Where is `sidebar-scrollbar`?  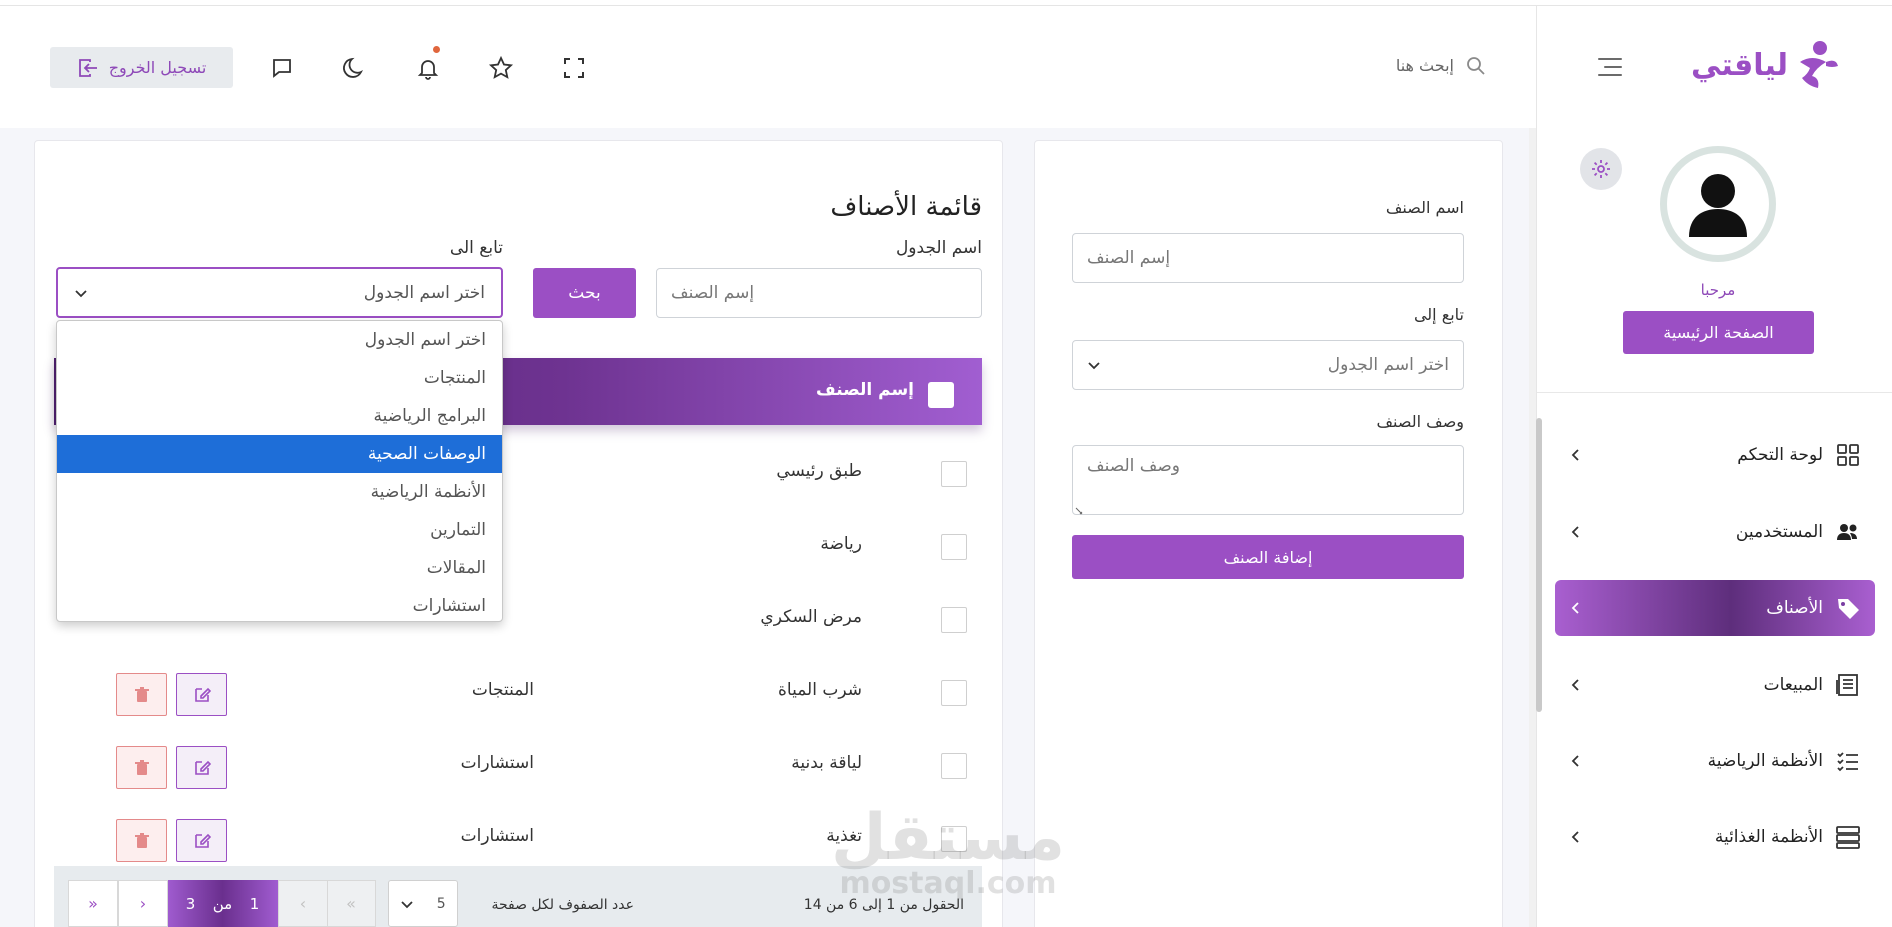
sidebar-scrollbar is located at coordinates (1539, 565).